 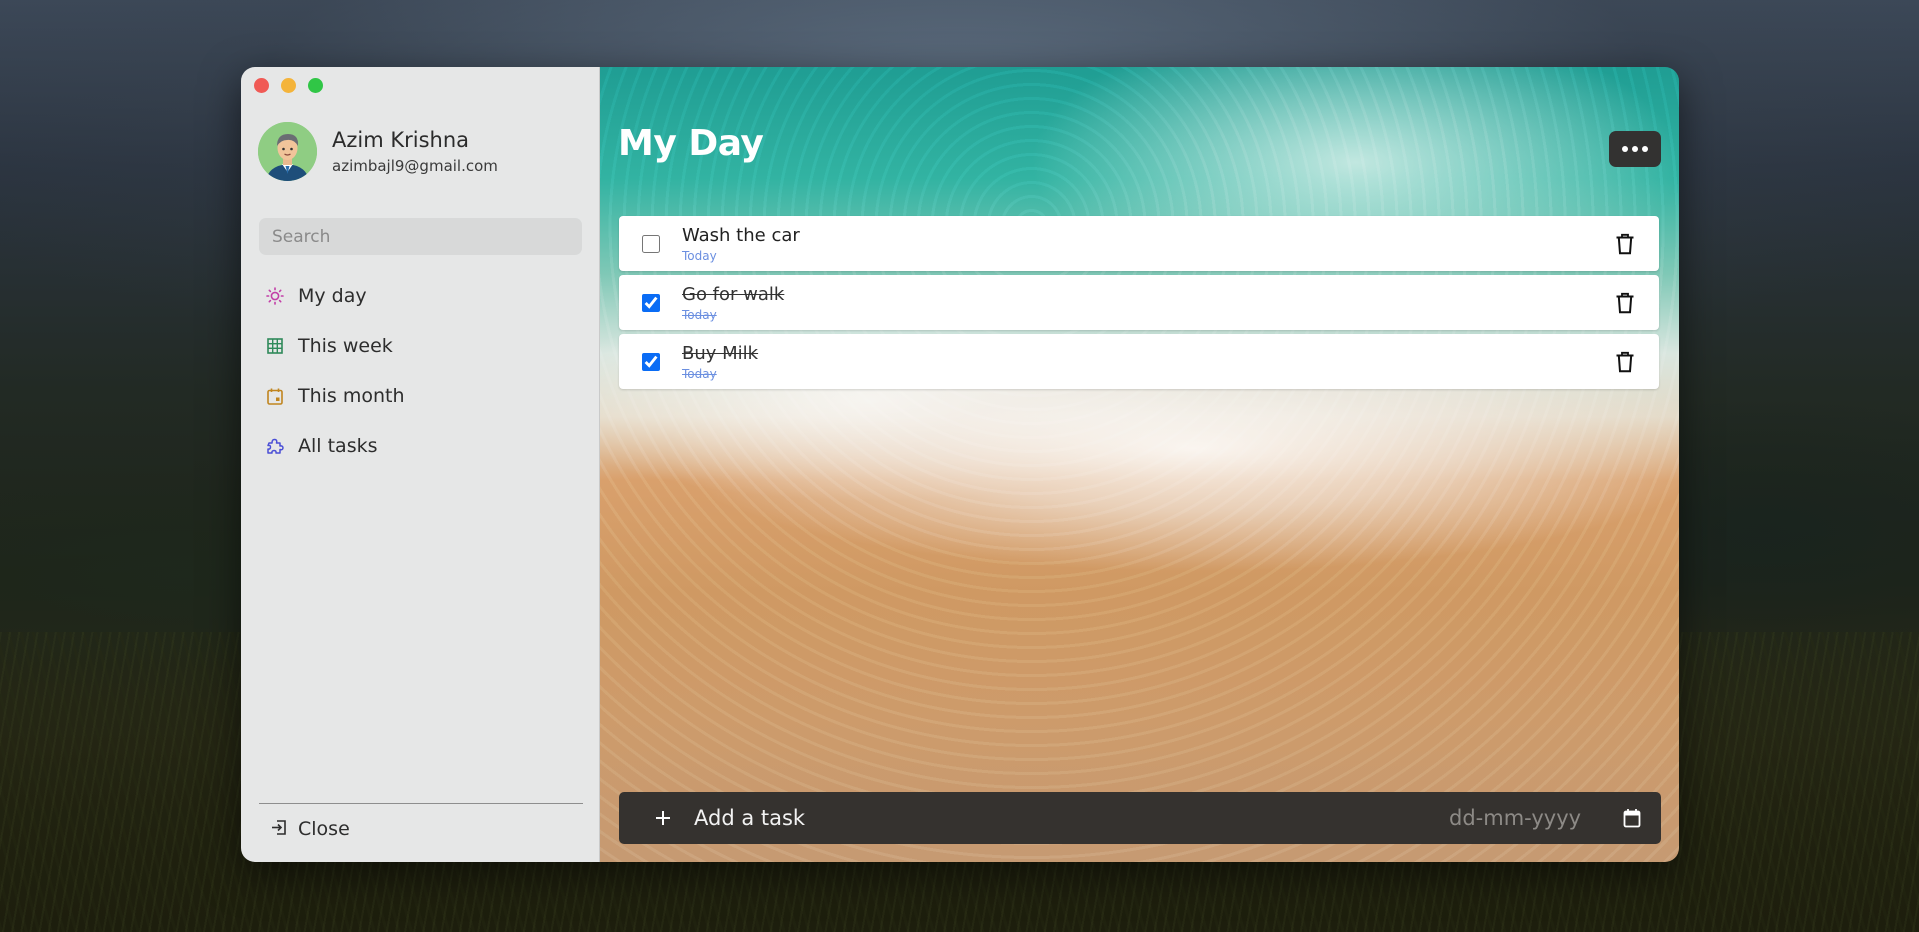 What do you see at coordinates (345, 346) in the screenshot?
I see `sidebar-item-label: This week` at bounding box center [345, 346].